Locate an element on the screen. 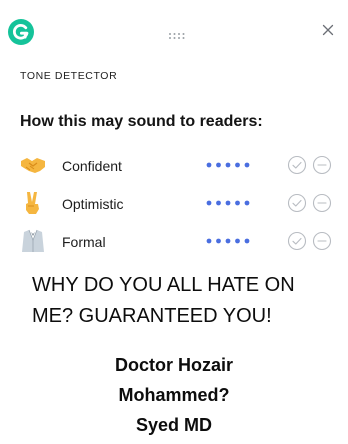  caption-line: WHY DO YOU ALL HATE ON is located at coordinates (163, 285).